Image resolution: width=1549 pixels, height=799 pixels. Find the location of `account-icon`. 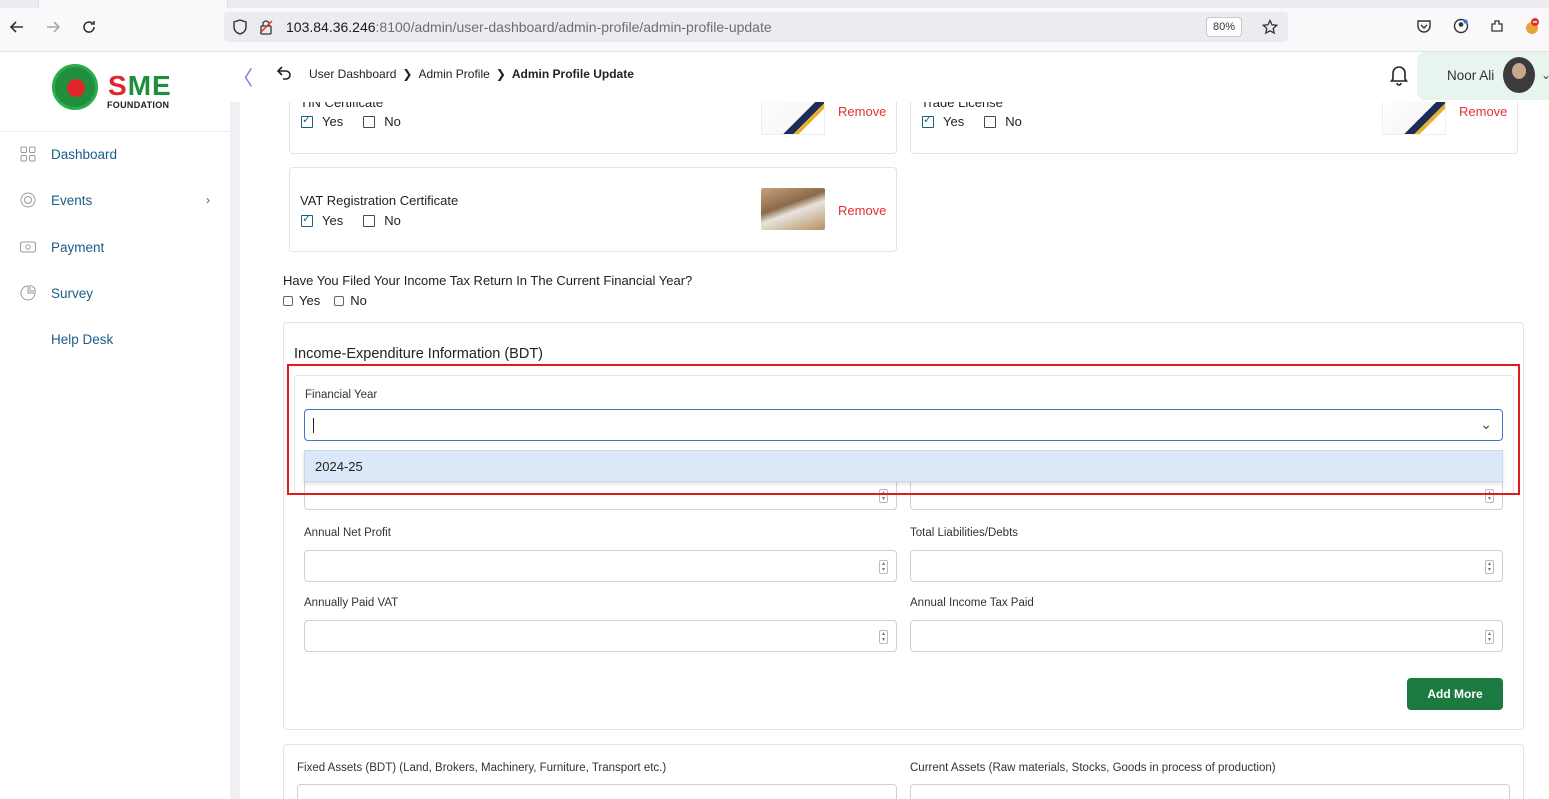

account-icon is located at coordinates (1461, 26).